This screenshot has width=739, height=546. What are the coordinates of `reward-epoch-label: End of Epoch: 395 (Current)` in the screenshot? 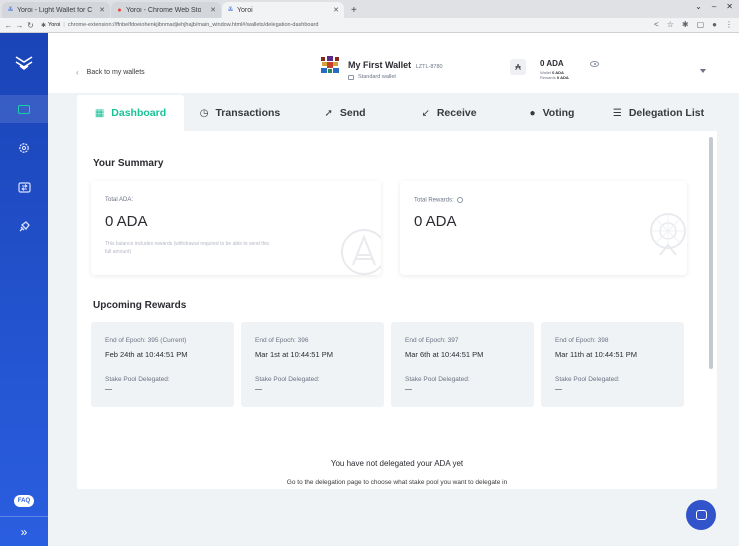 It's located at (146, 340).